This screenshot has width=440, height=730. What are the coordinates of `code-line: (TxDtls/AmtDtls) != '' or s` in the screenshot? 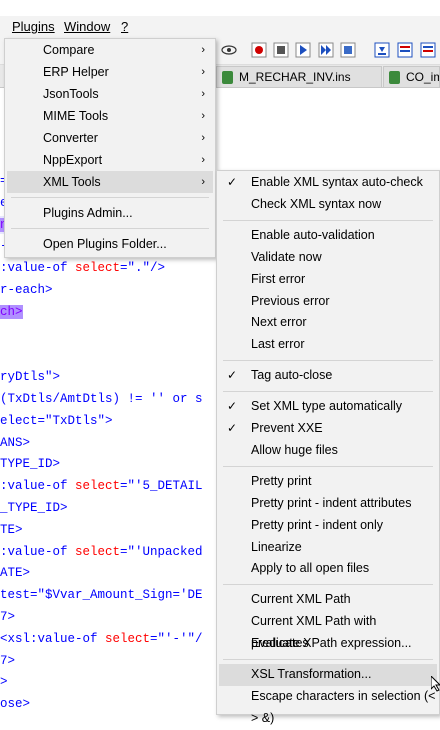 It's located at (101, 399).